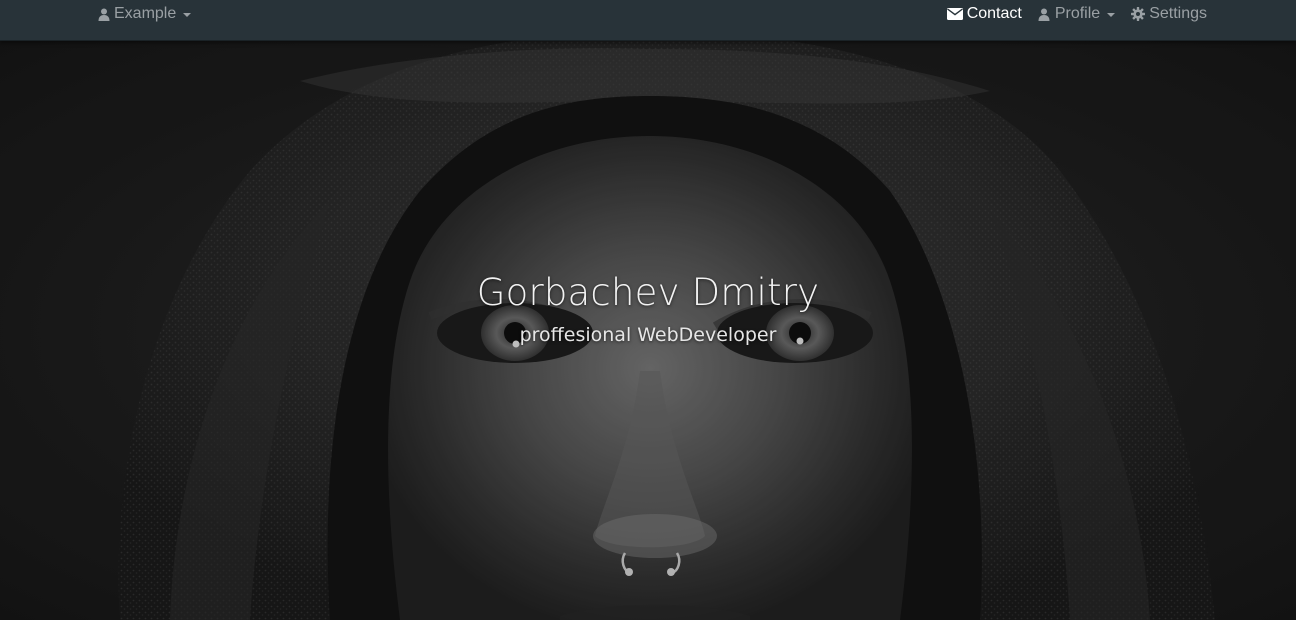 The width and height of the screenshot is (1296, 620). Describe the element at coordinates (648, 292) in the screenshot. I see `hero-title: Gorbachev Dmitry` at that location.